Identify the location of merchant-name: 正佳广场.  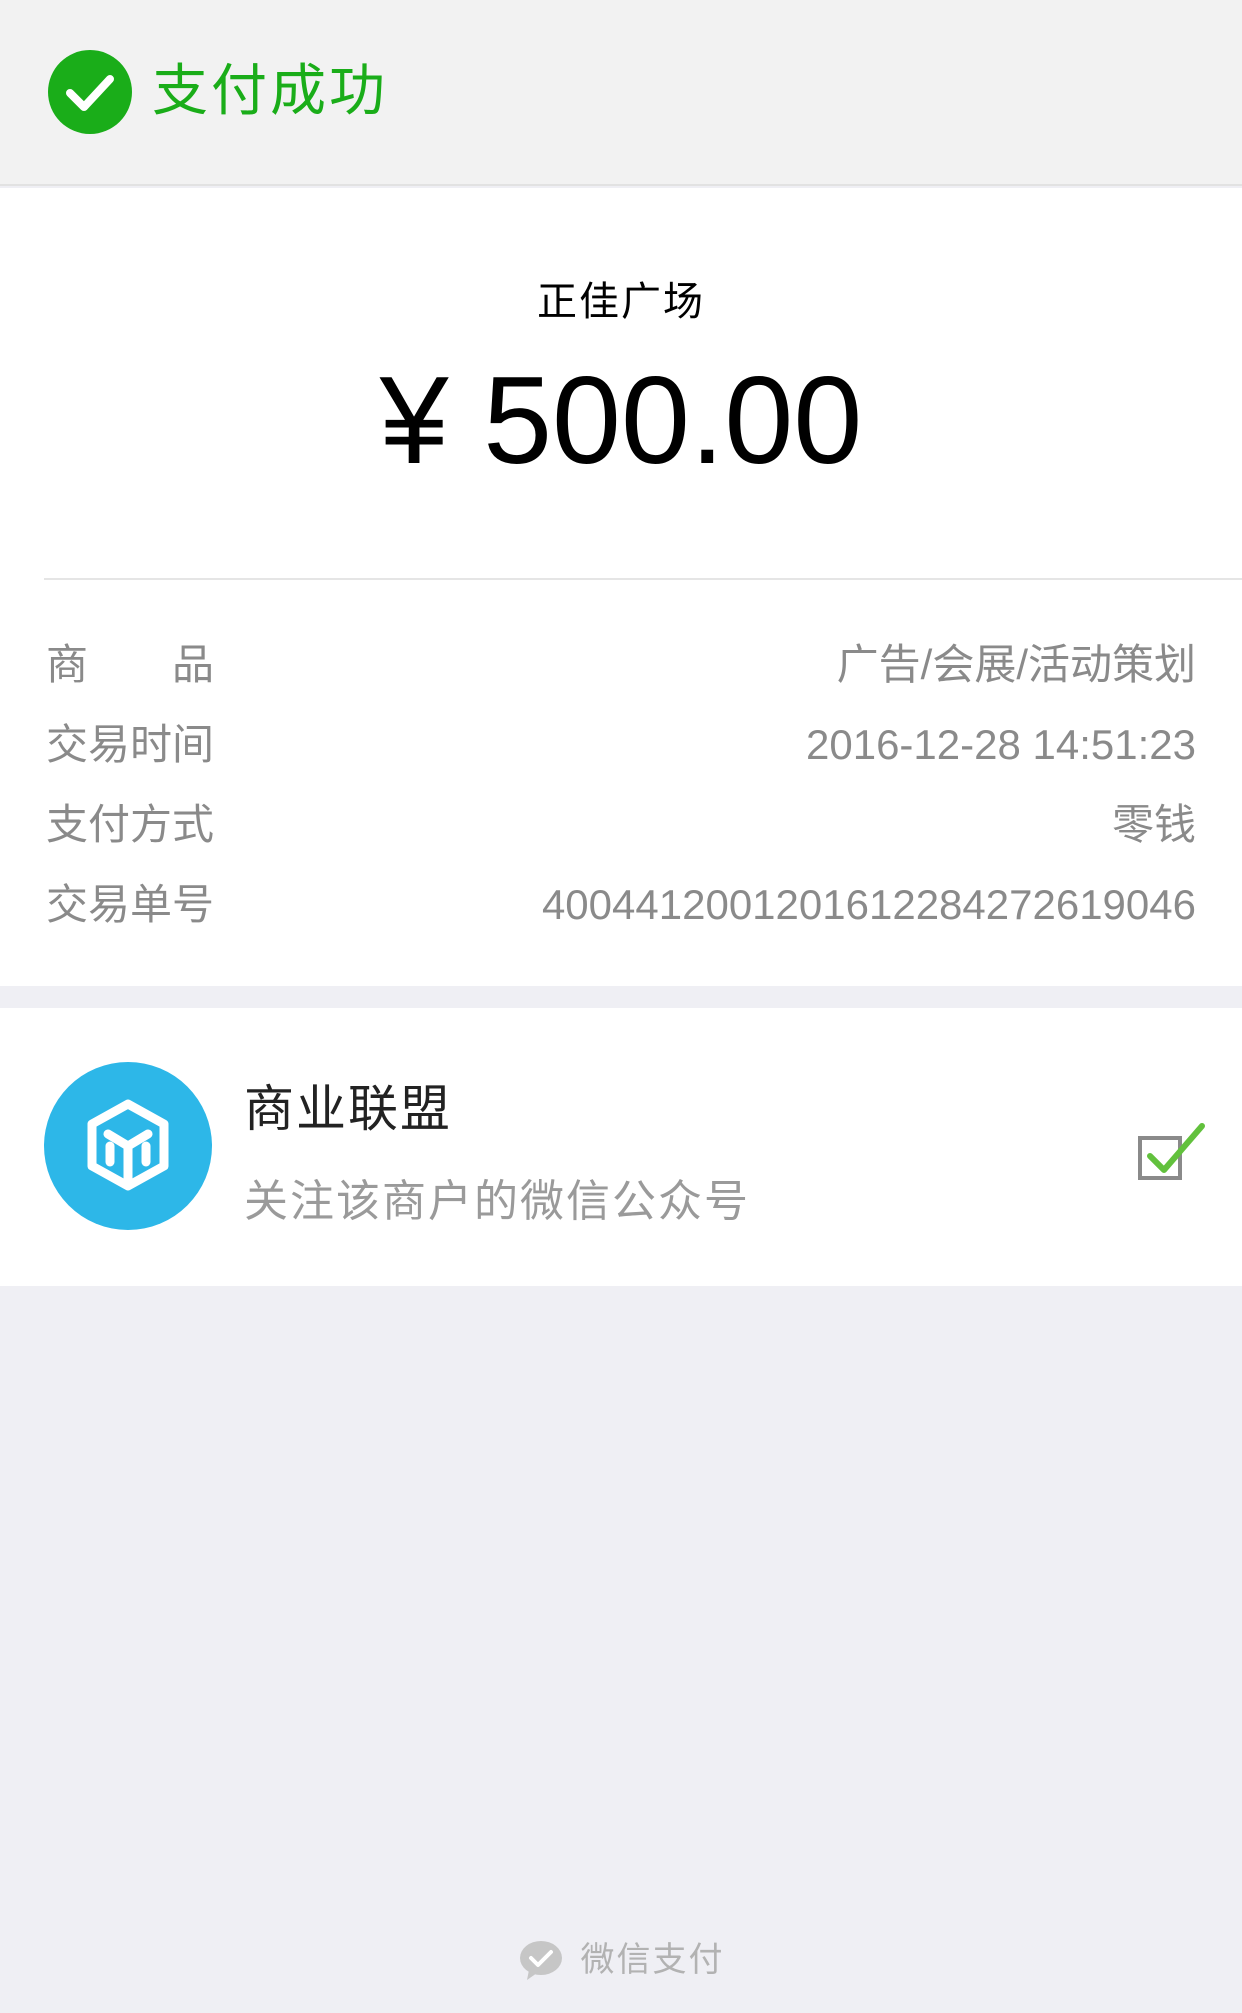
(621, 302).